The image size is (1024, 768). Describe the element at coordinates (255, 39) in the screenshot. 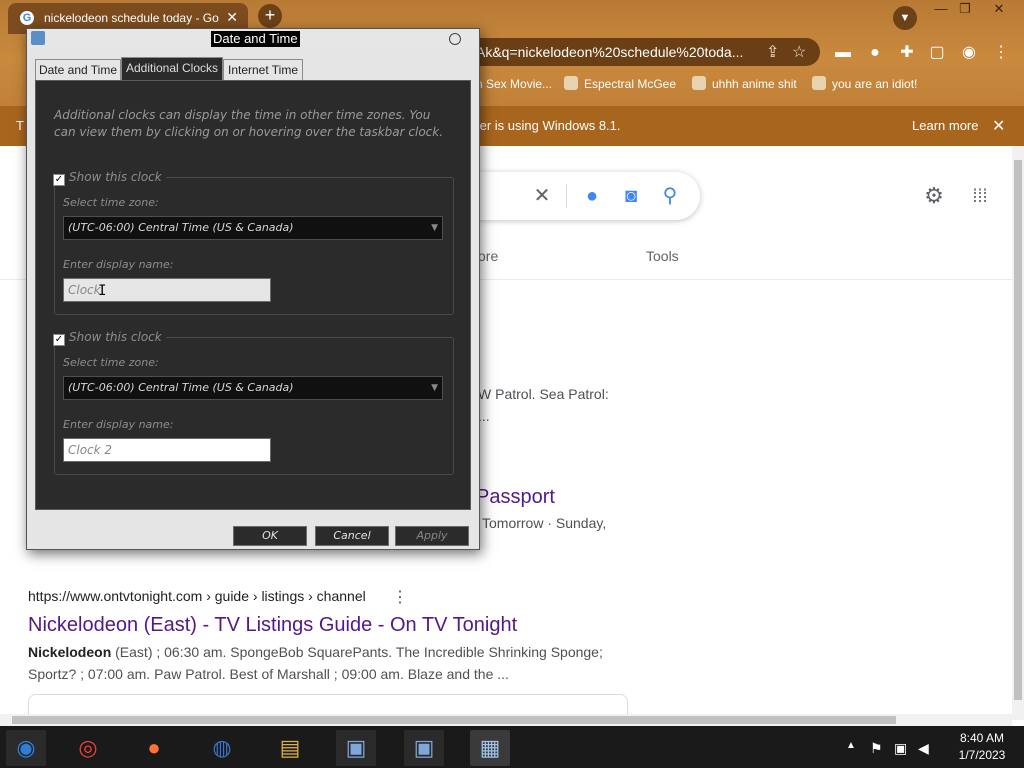

I see `dialog-title: Date and Time` at that location.